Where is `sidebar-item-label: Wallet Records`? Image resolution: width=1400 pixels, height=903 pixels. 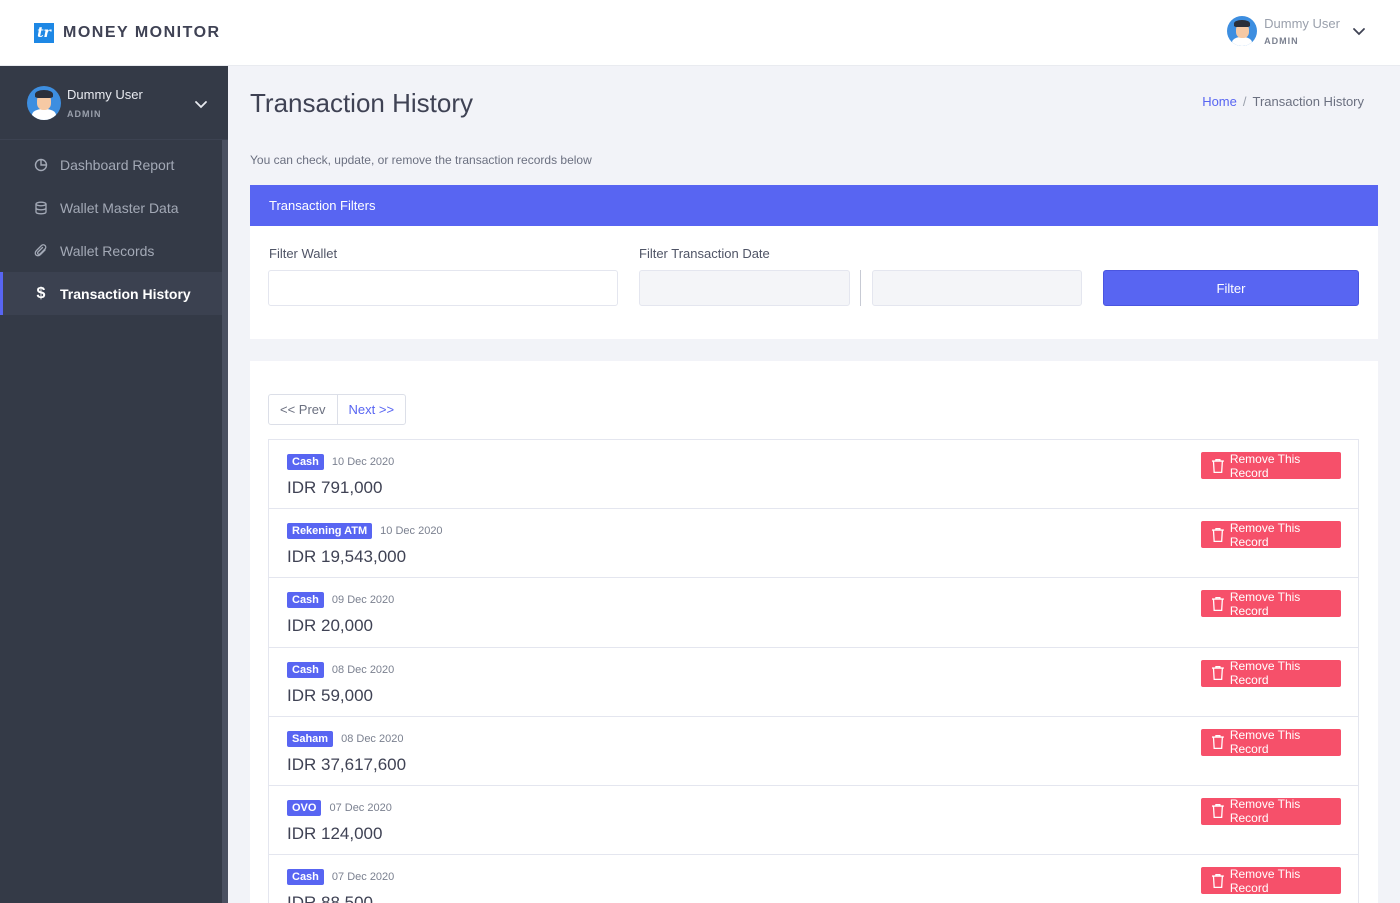
sidebar-item-label: Wallet Records is located at coordinates (107, 250).